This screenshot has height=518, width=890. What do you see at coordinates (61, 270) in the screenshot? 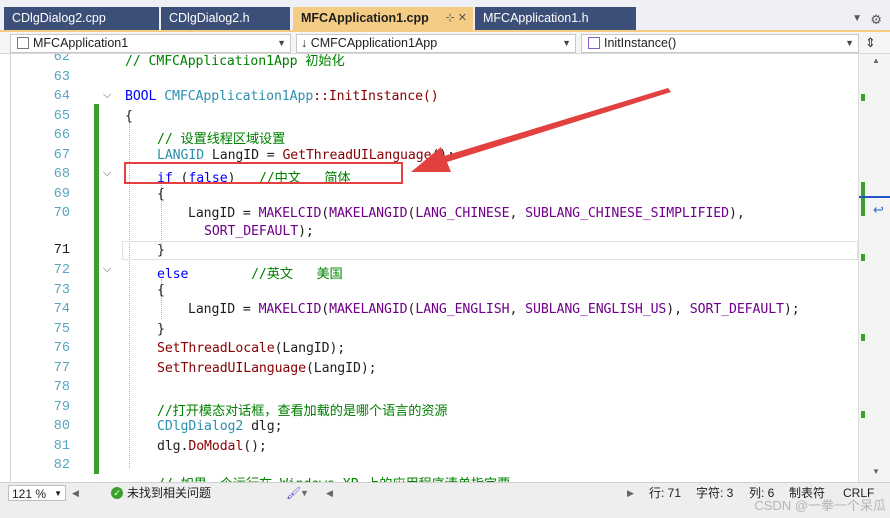
I see `line-number: 72` at bounding box center [61, 270].